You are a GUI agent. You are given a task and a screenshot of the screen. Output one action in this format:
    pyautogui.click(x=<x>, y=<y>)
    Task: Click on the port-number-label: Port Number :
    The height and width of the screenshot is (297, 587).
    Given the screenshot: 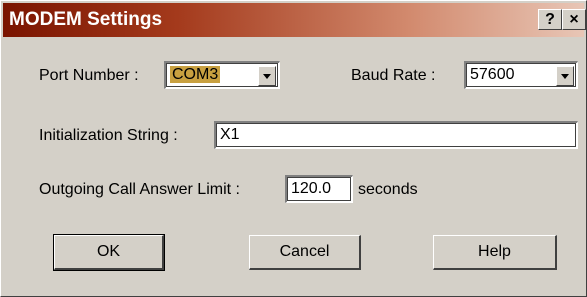 What is the action you would take?
    pyautogui.click(x=89, y=75)
    